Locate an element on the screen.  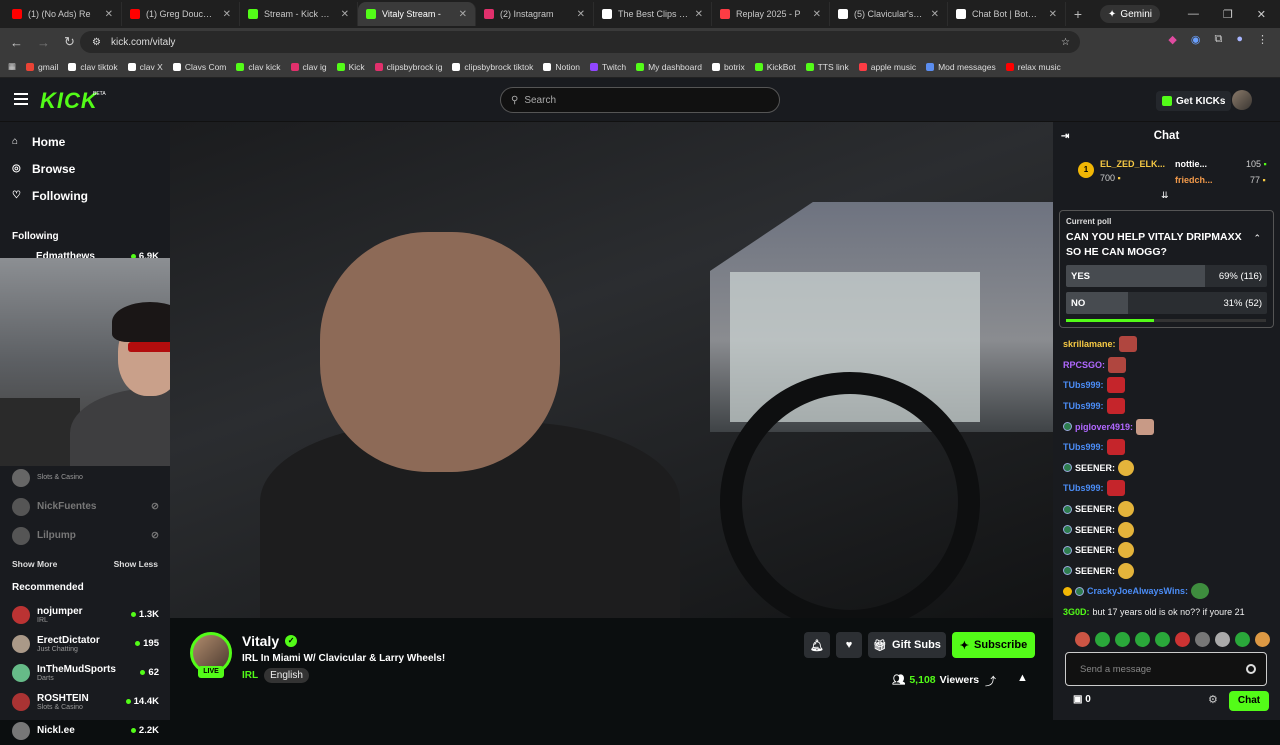
bookmark-item: botrix is located at coordinates (728, 67).